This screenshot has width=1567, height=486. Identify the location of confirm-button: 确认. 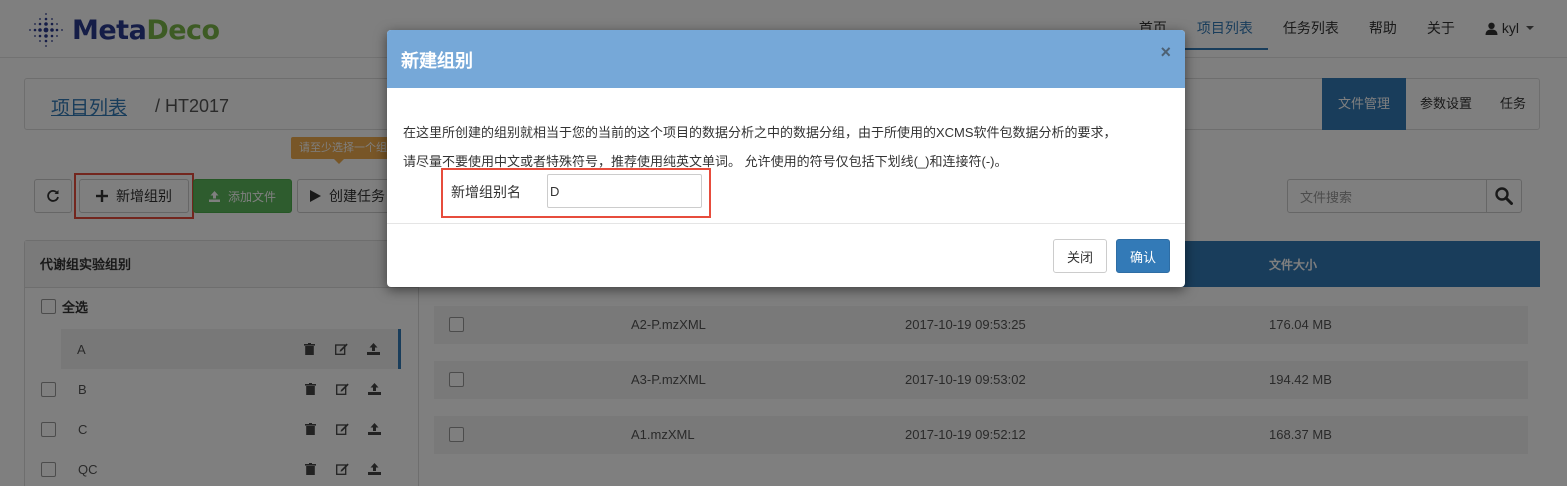
(1143, 256).